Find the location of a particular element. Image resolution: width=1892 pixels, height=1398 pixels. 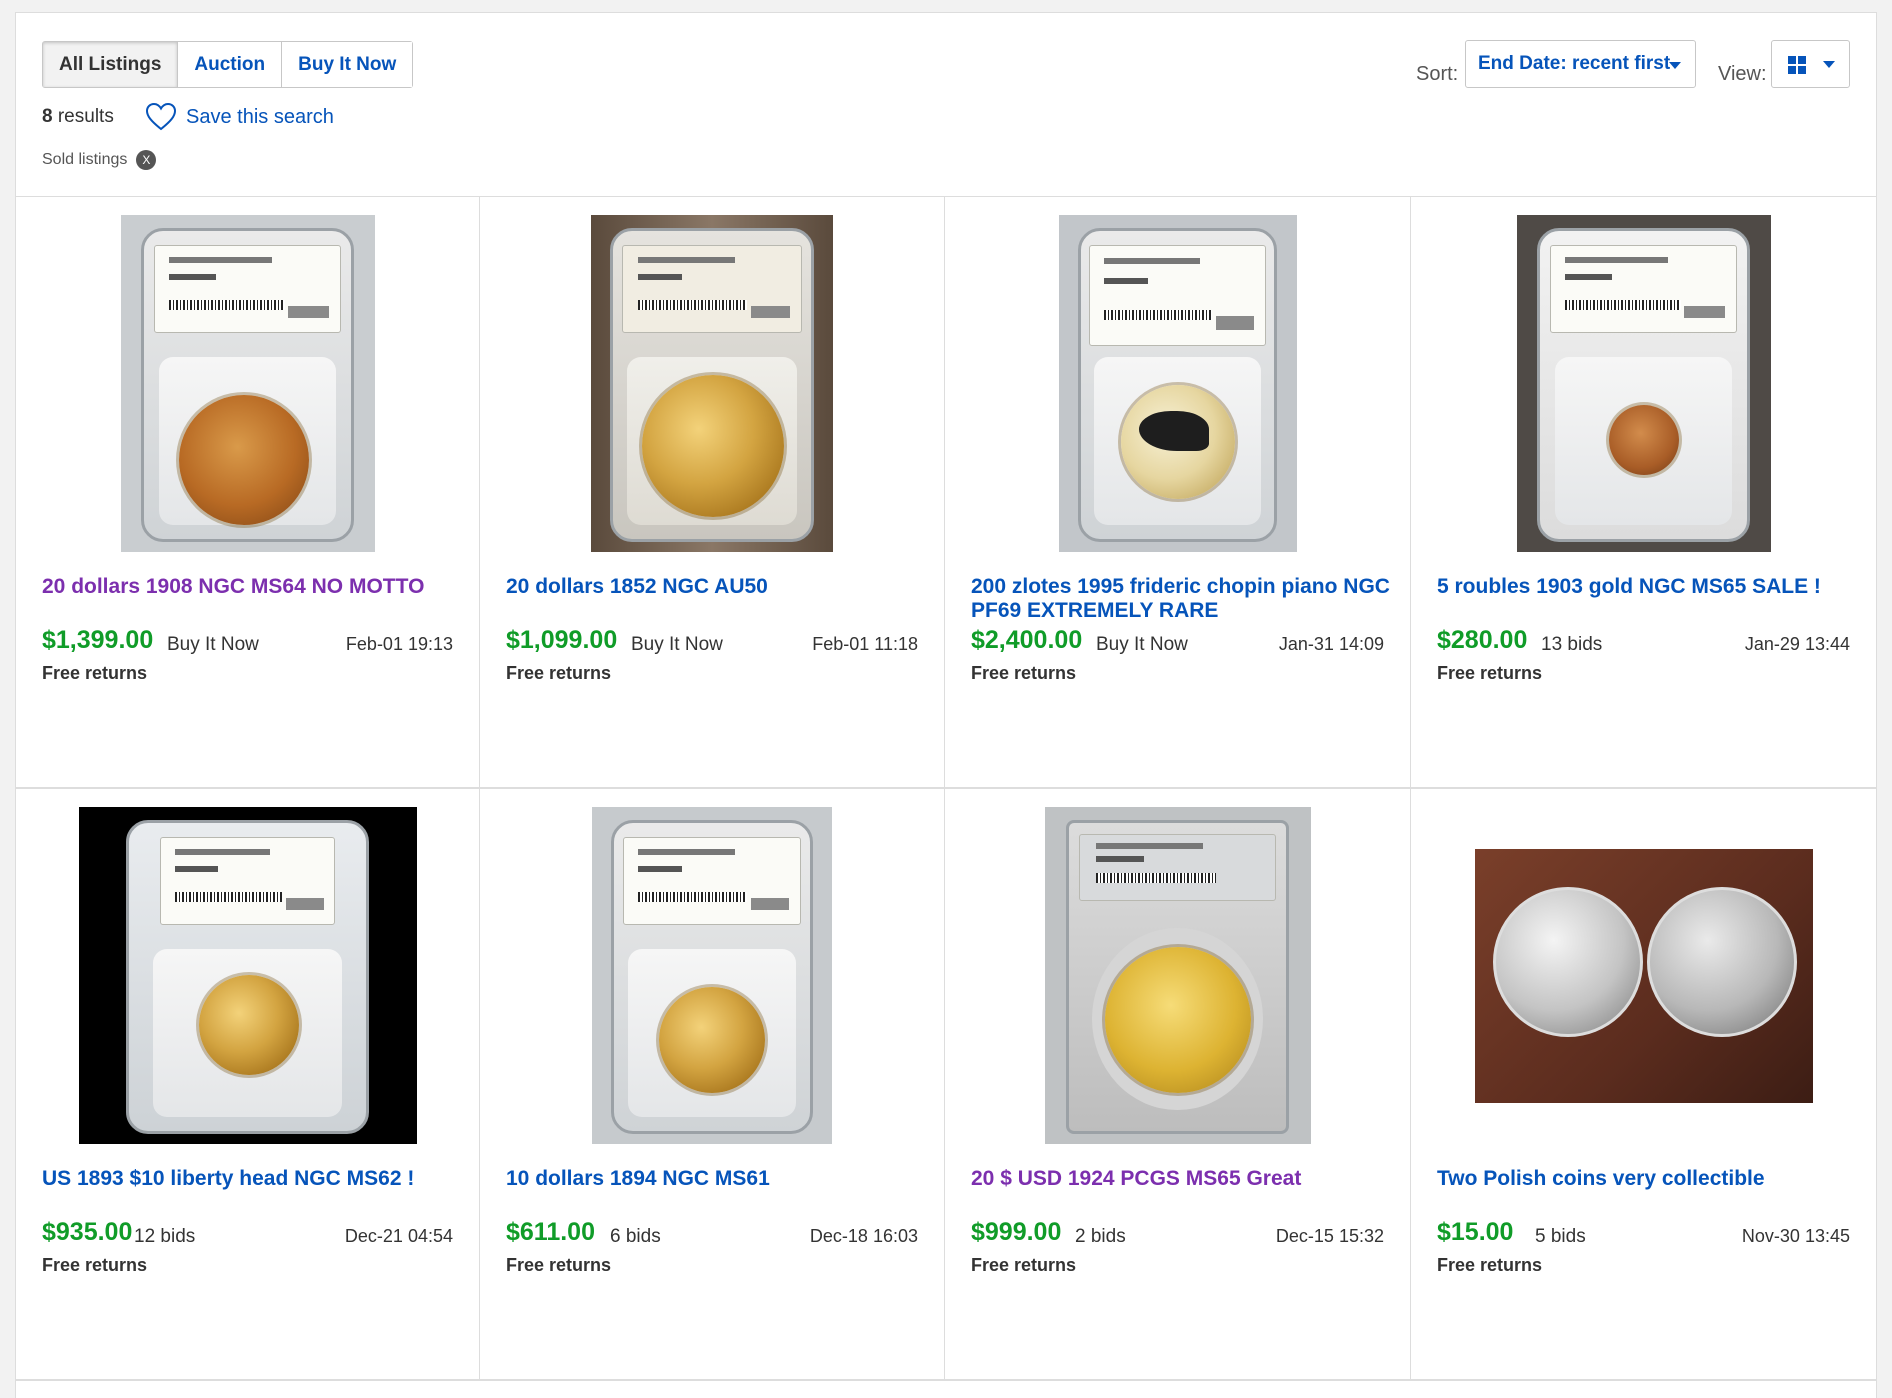

listing-end-date: Nov-30 13:45 is located at coordinates (1795, 1236).